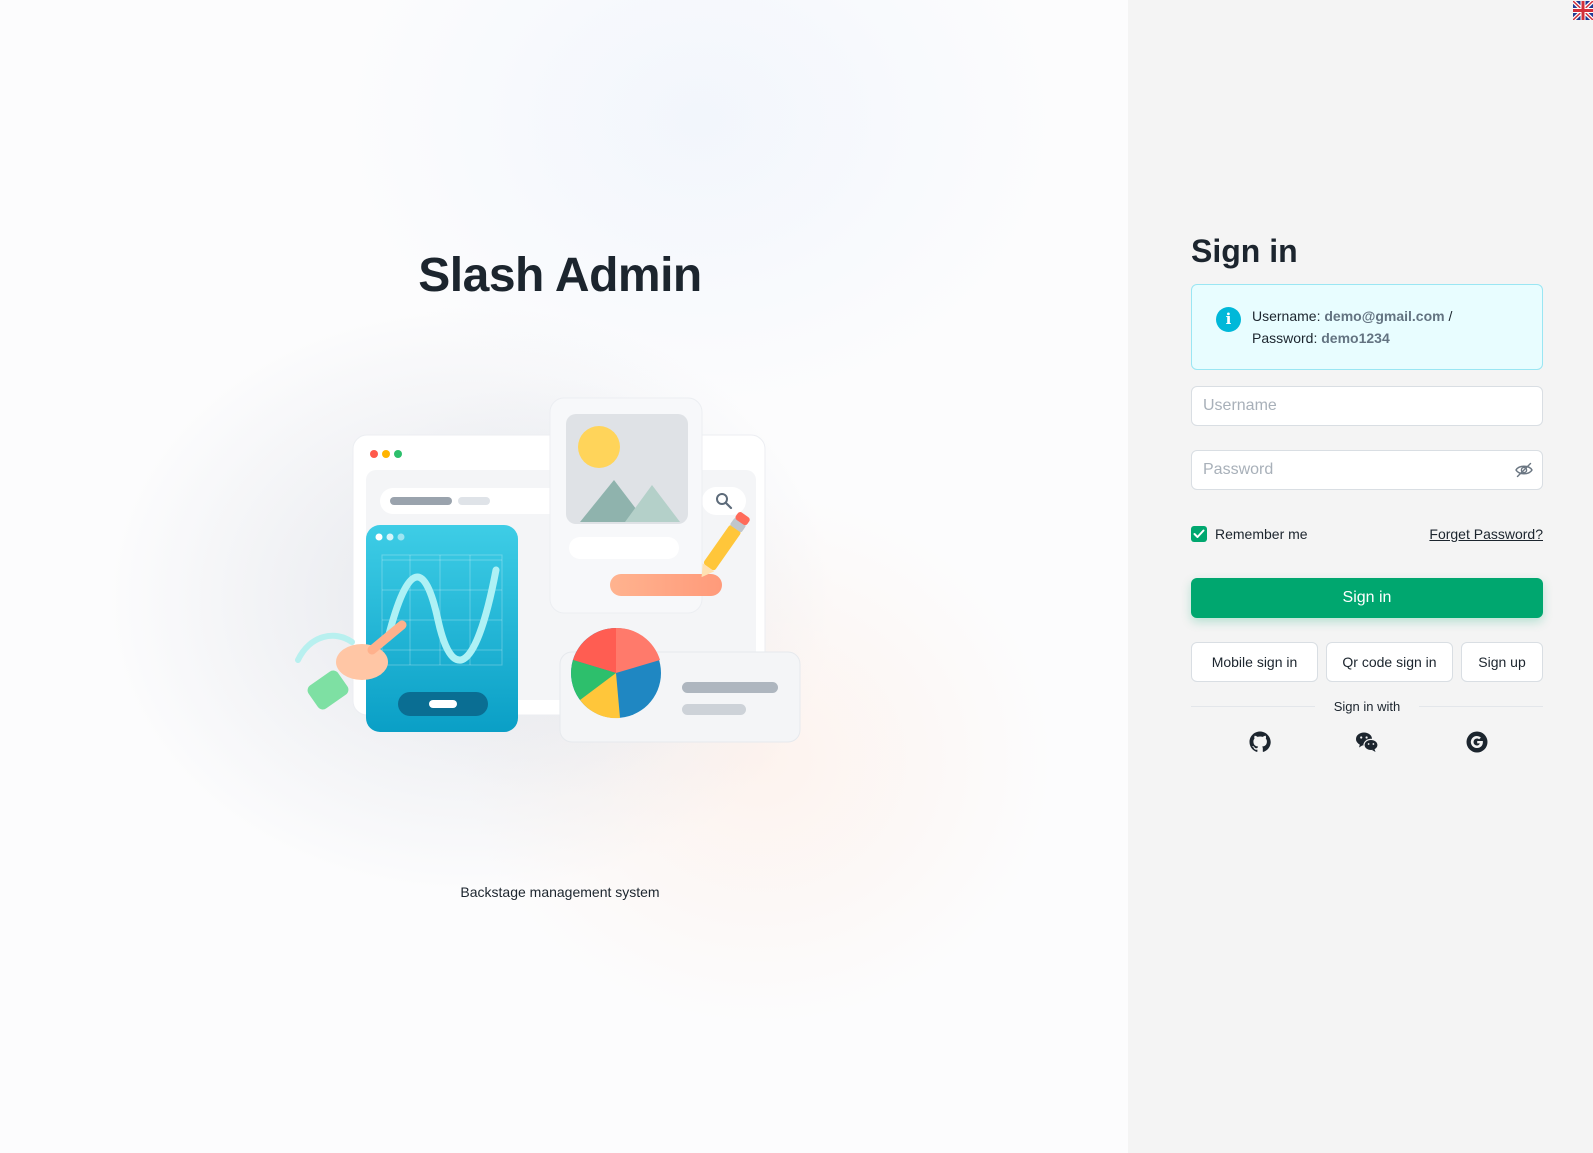 The height and width of the screenshot is (1153, 1593). Describe the element at coordinates (1228, 319) in the screenshot. I see `info-icon: i` at that location.